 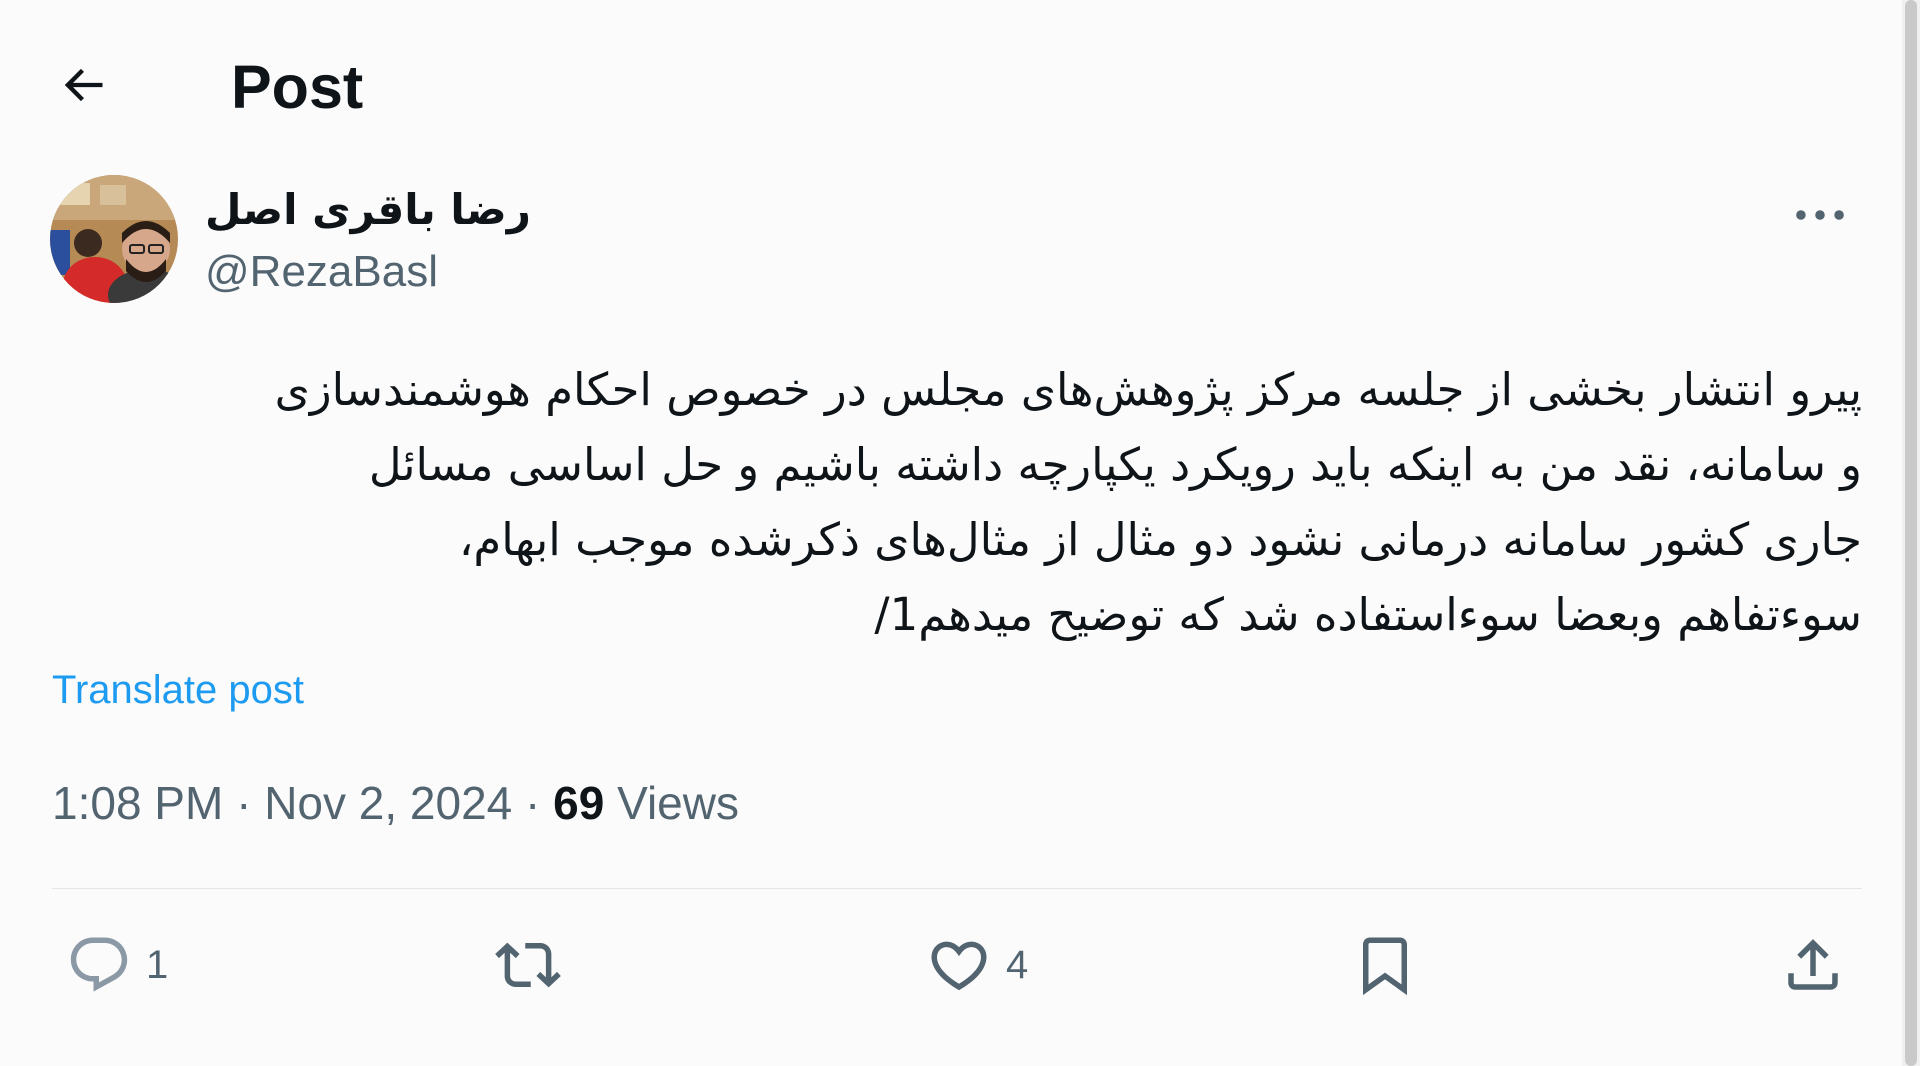 What do you see at coordinates (579, 803) in the screenshot?
I see `views-count: 69` at bounding box center [579, 803].